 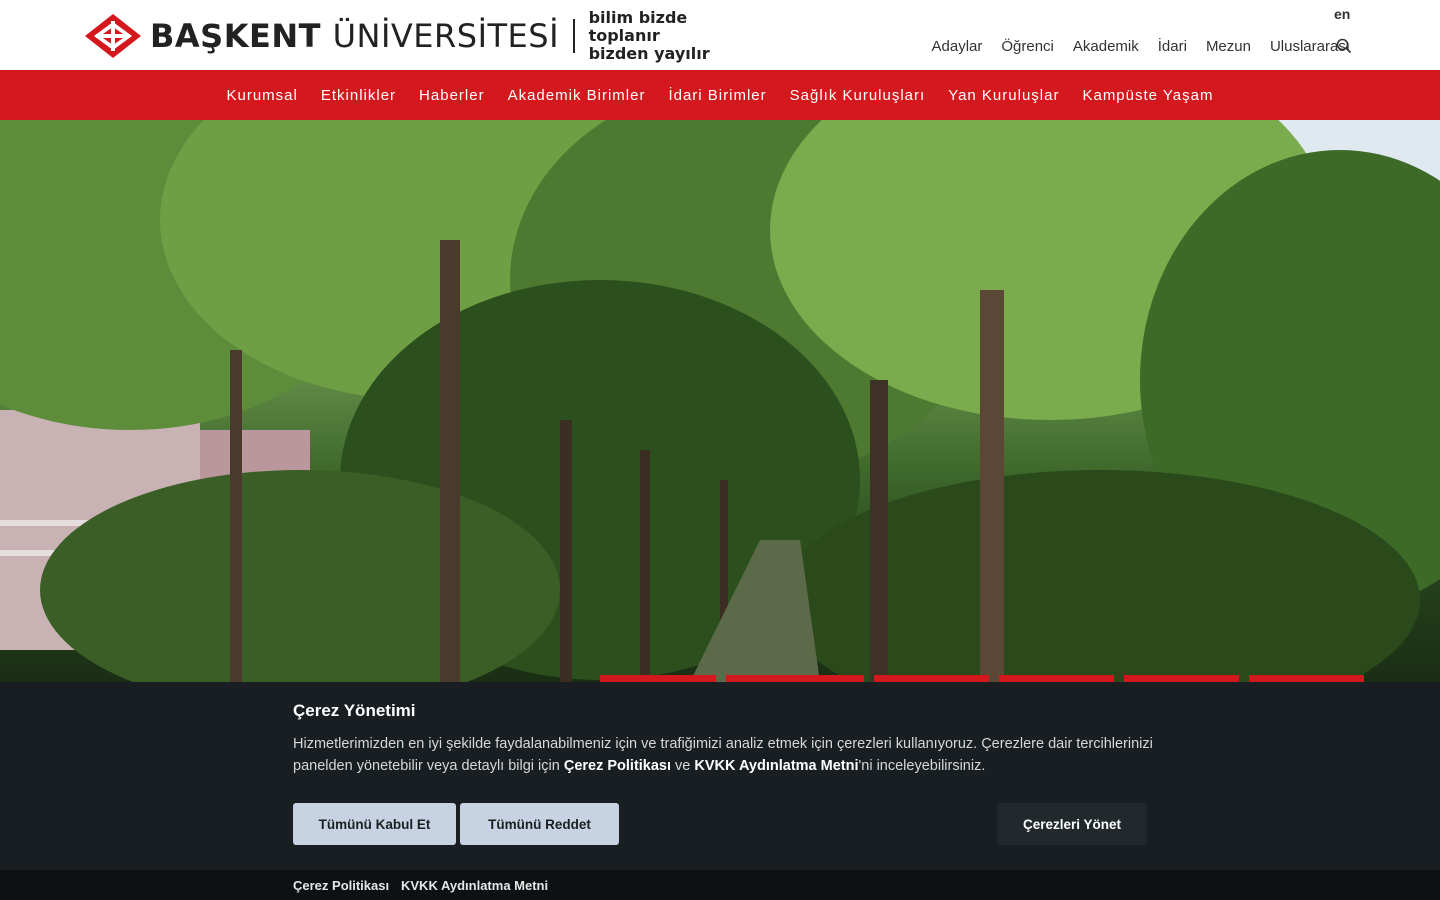 I want to click on cookie-text-part2: ve, so click(x=683, y=765).